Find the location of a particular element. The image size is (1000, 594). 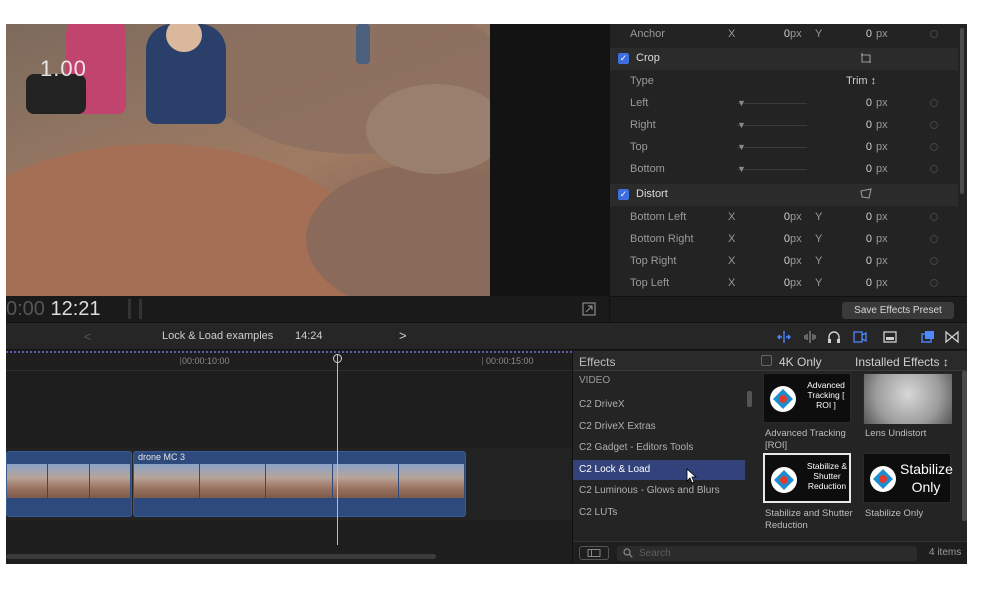

forward-button: > is located at coordinates (403, 335).